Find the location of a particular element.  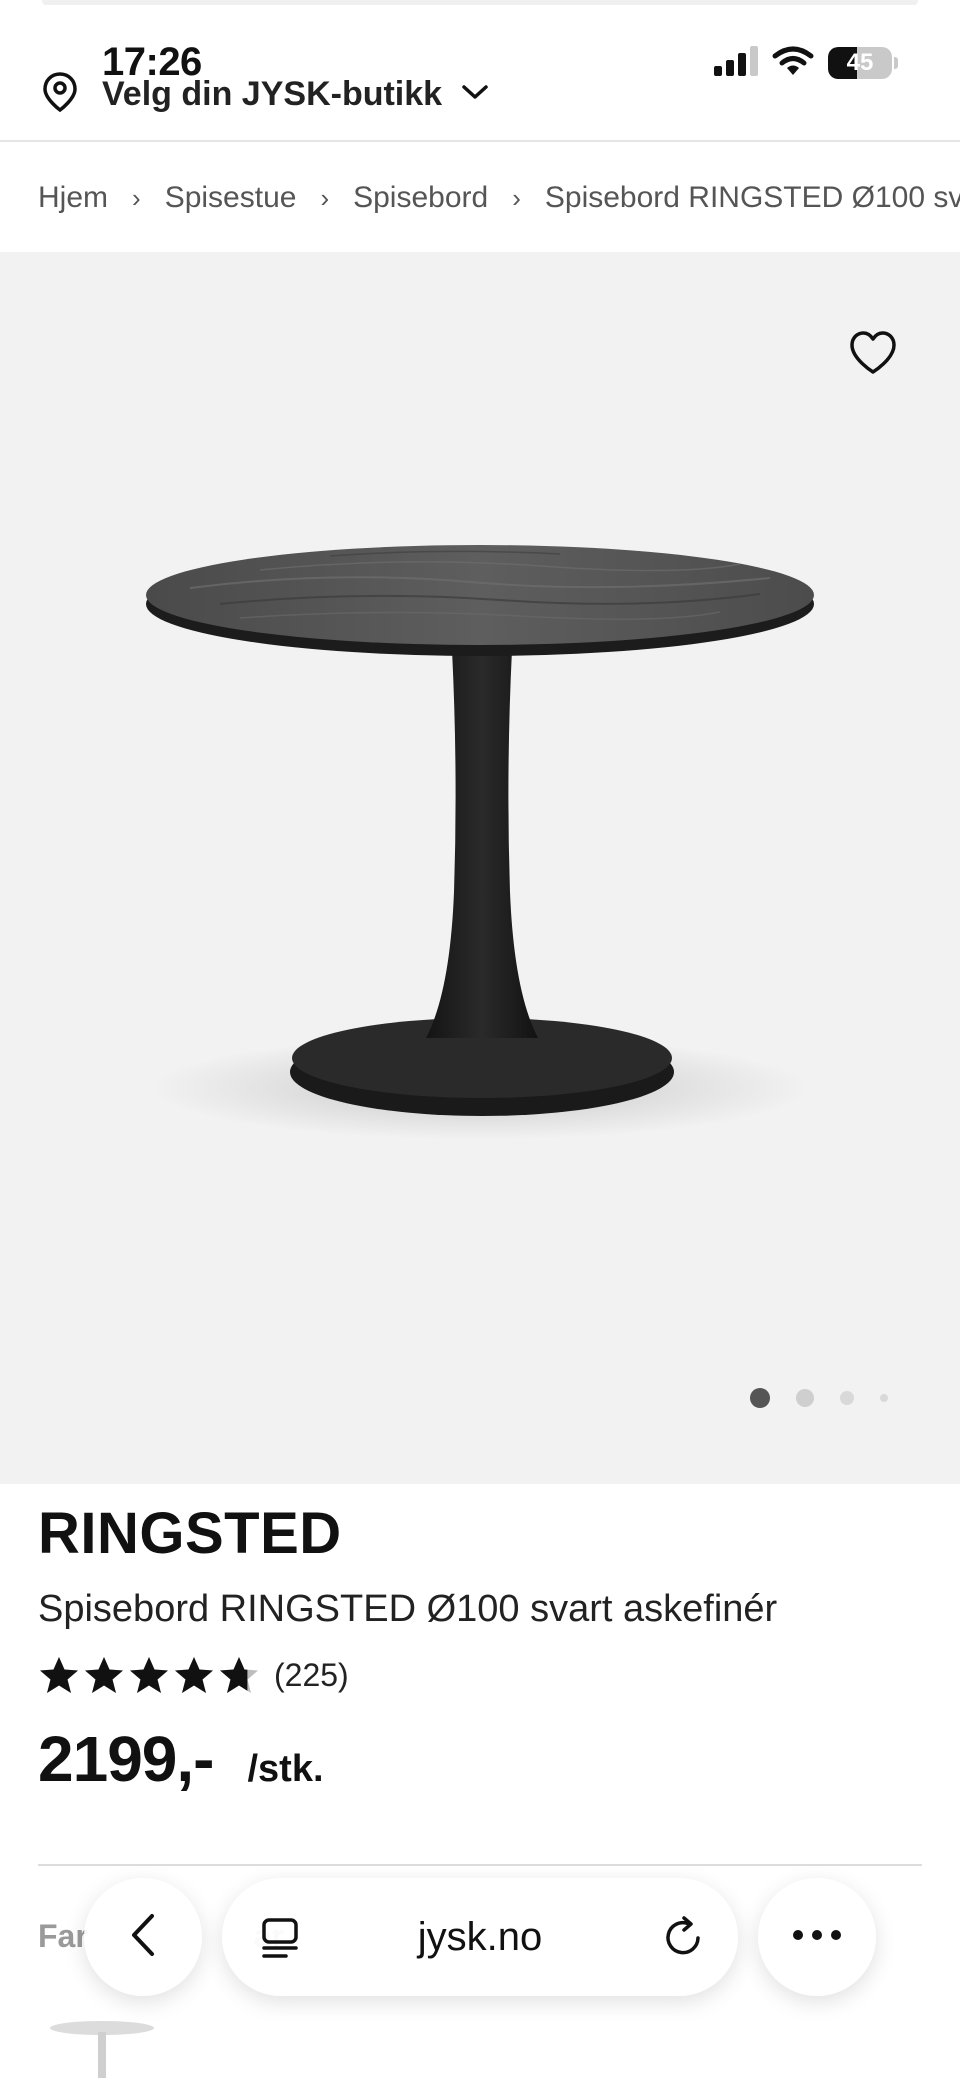

battery-cap is located at coordinates (896, 63).